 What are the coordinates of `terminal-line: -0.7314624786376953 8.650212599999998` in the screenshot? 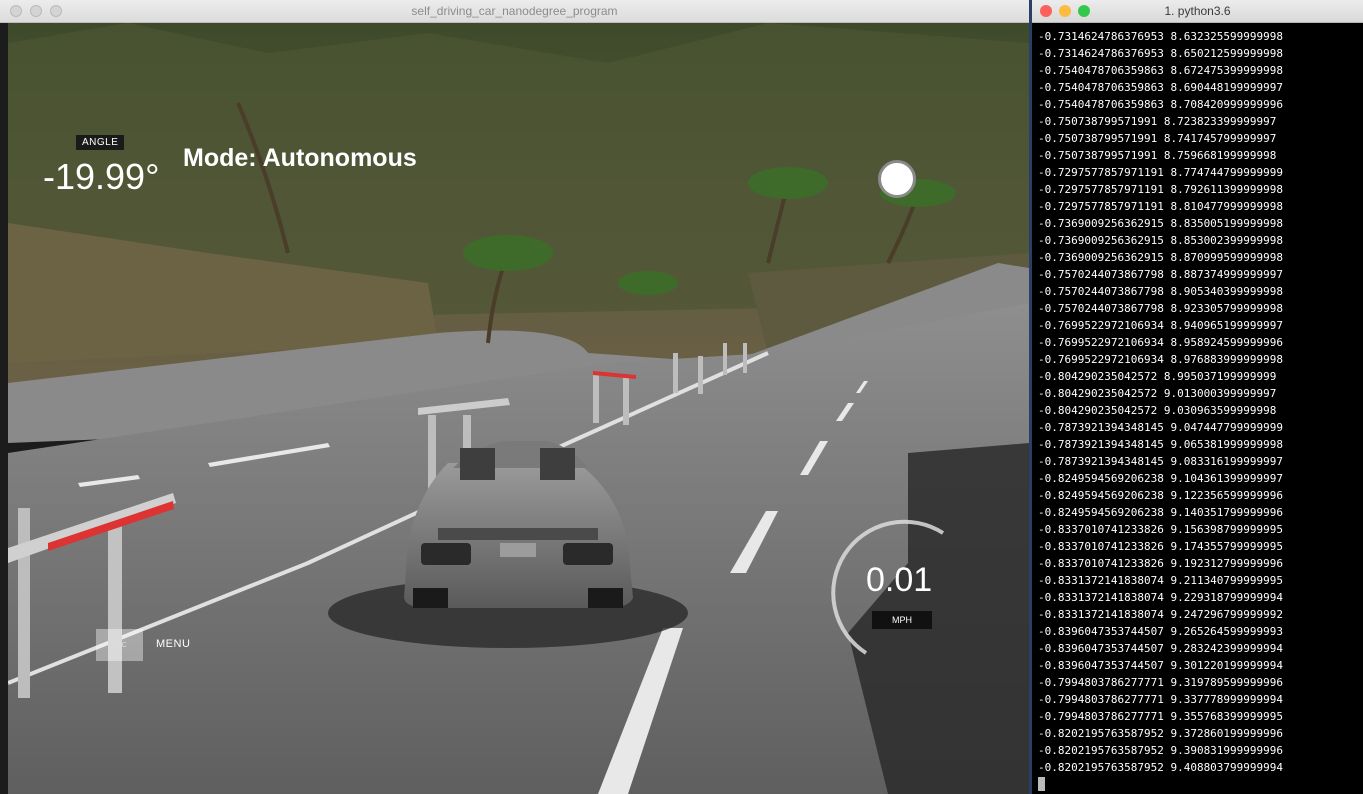 It's located at (1161, 53).